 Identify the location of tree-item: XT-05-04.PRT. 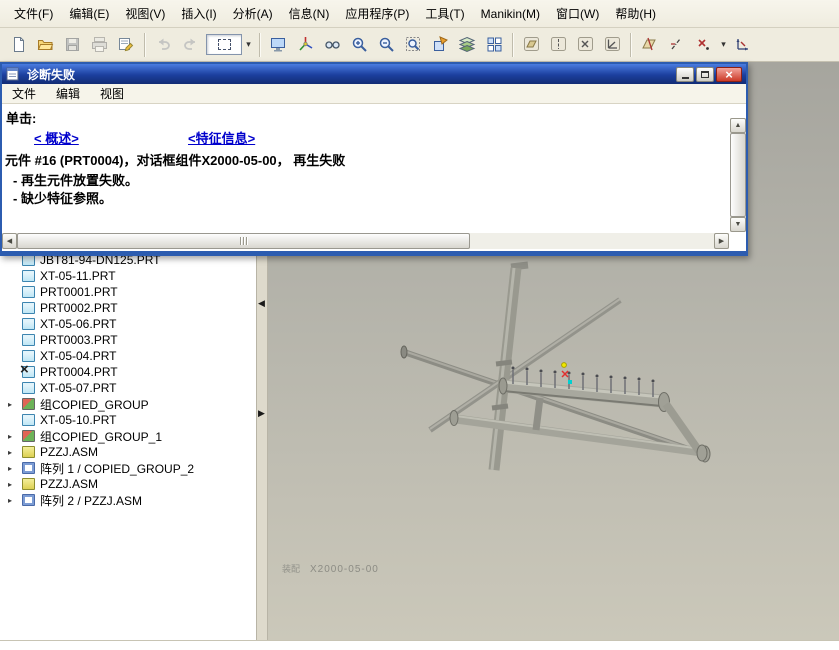
(129, 356).